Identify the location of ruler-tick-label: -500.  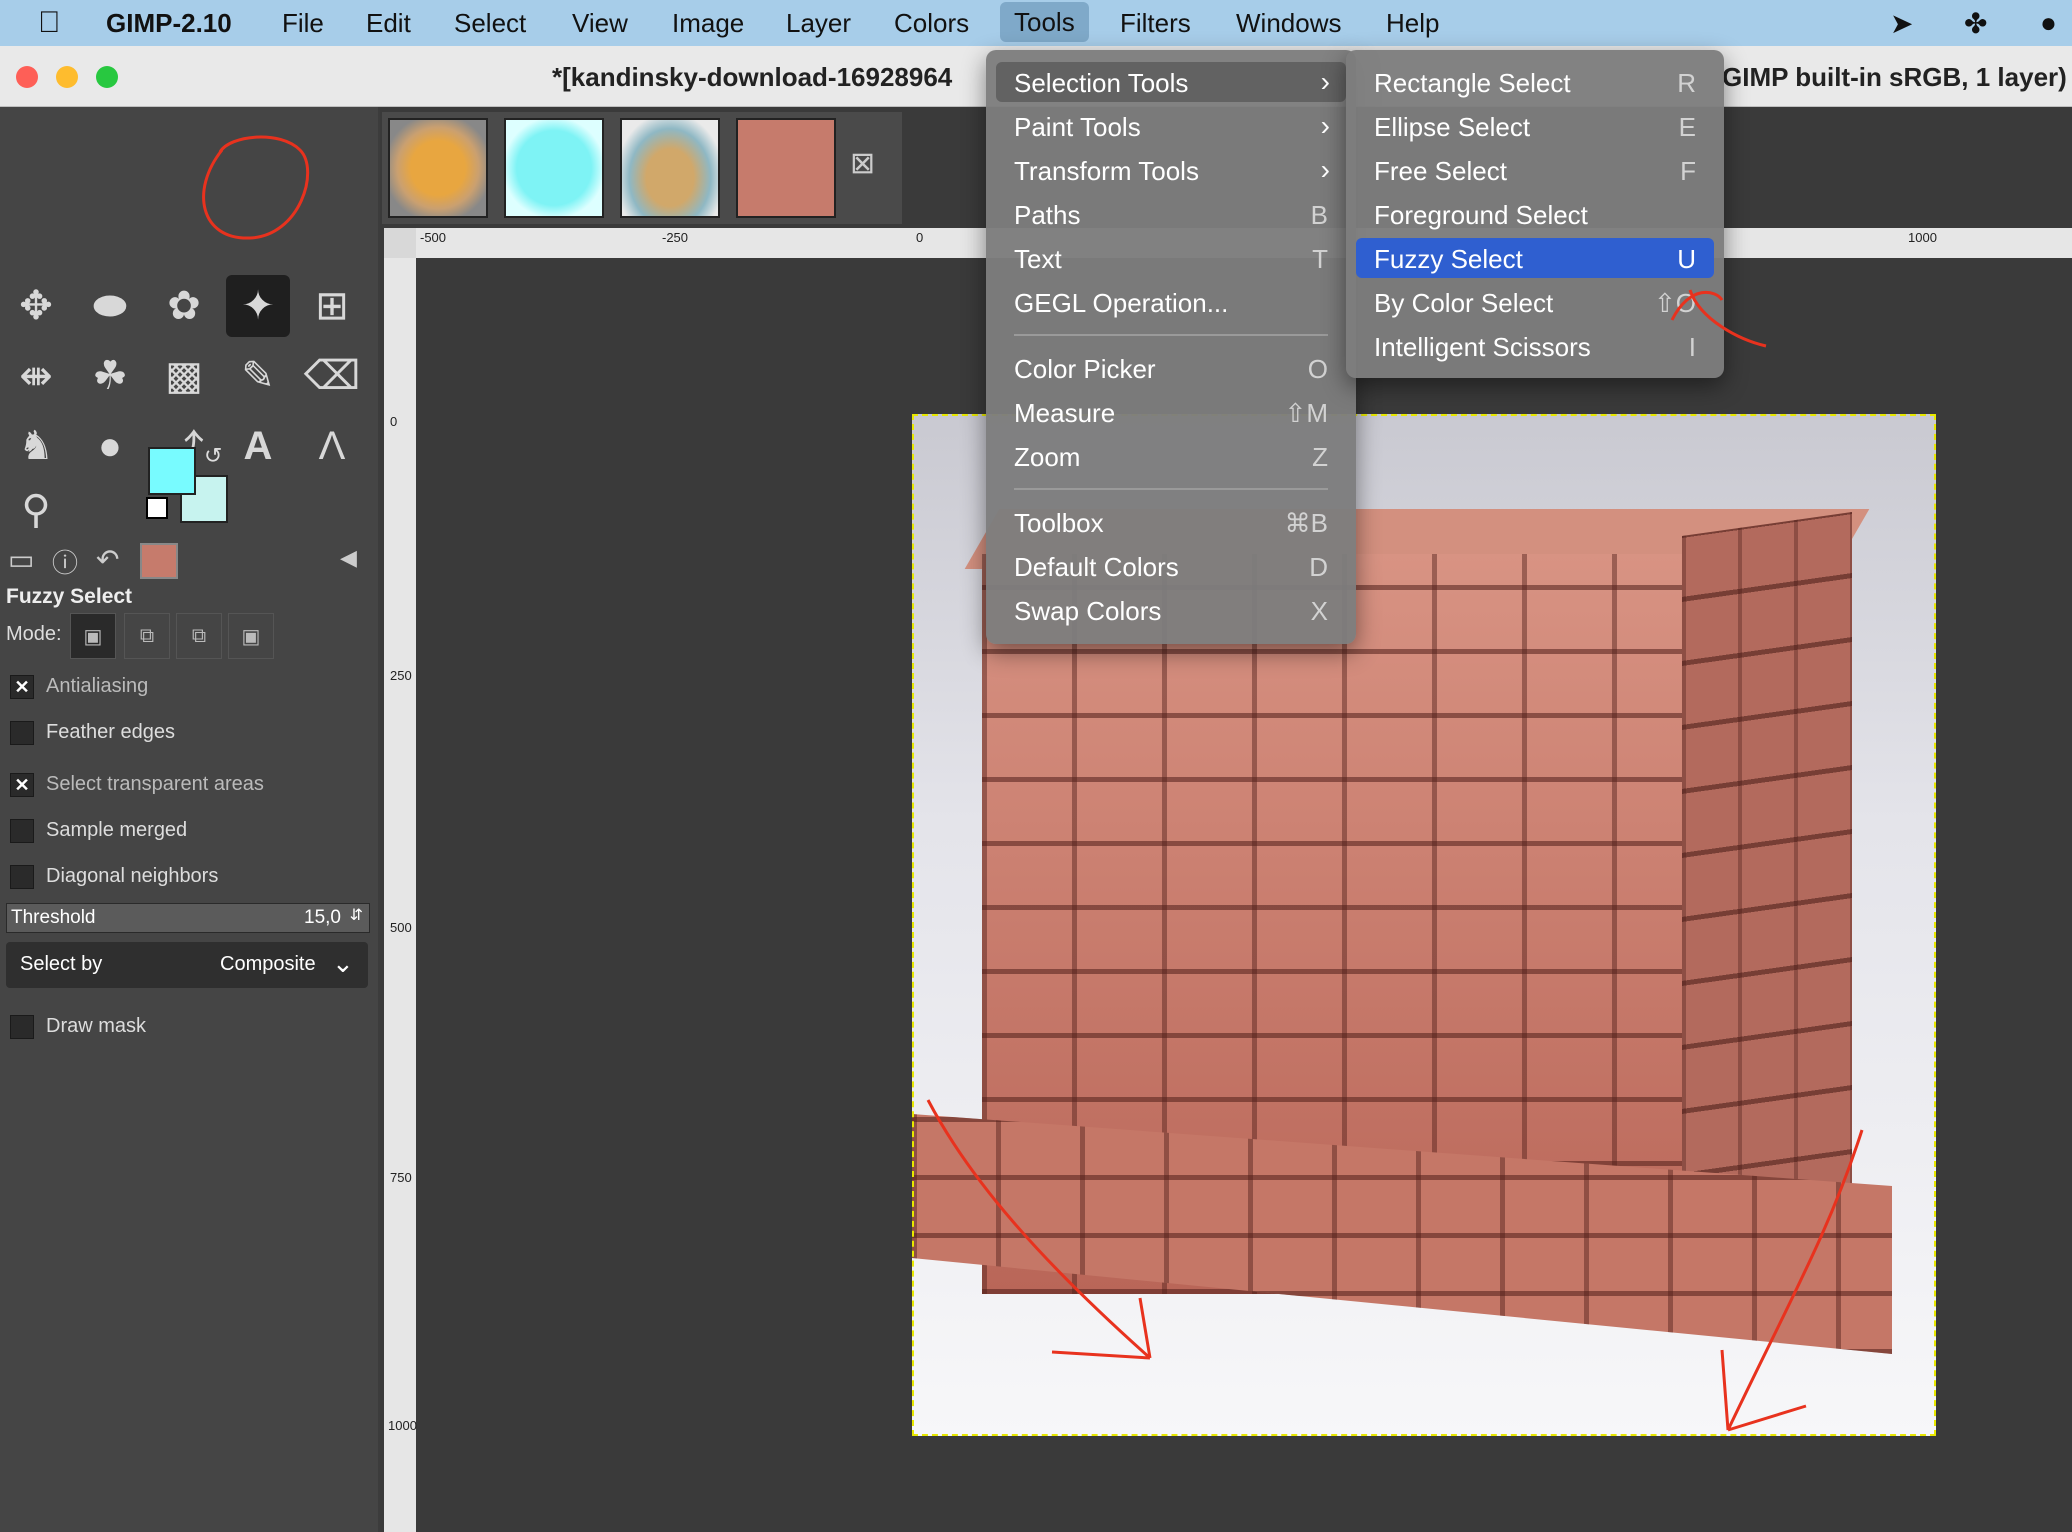
(433, 237).